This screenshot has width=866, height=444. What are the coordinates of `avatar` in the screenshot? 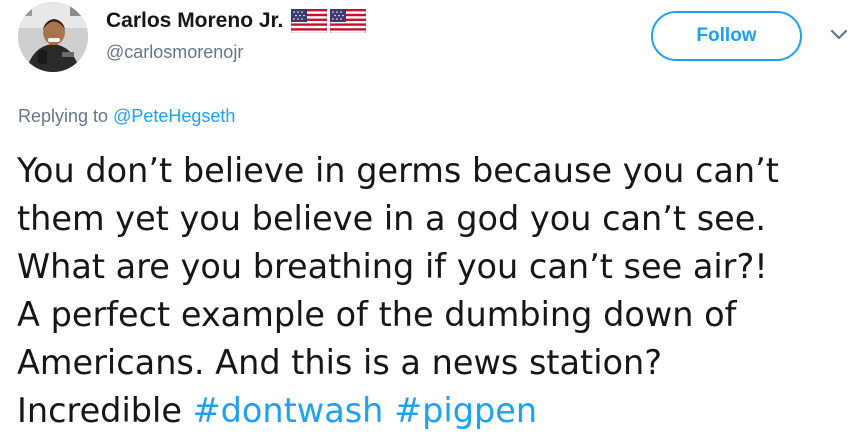 It's located at (53, 37).